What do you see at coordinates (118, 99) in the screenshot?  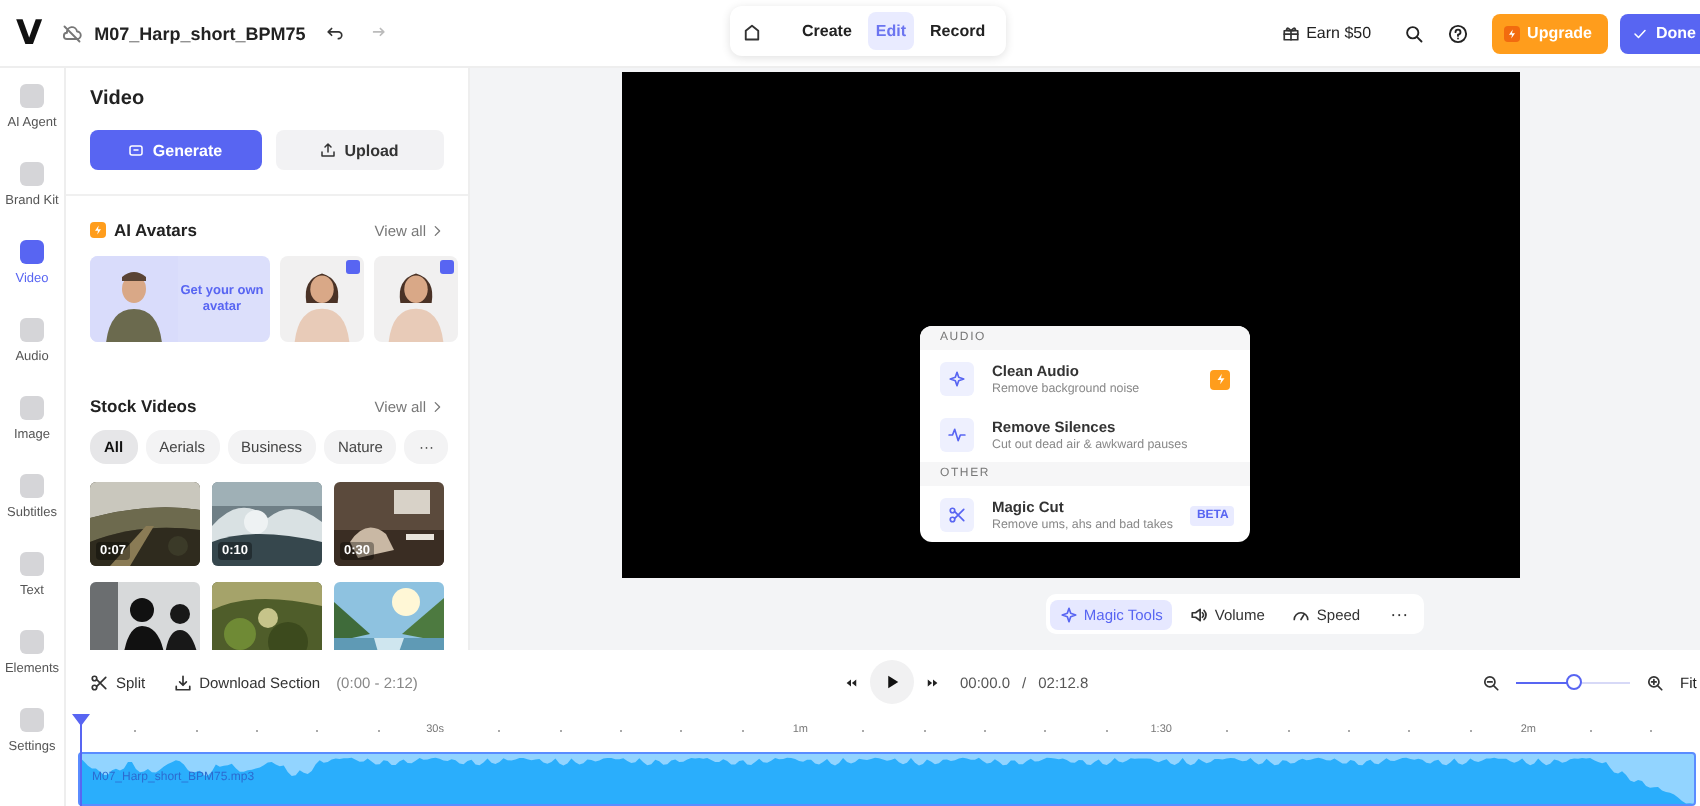 I see `panel-title: Video` at bounding box center [118, 99].